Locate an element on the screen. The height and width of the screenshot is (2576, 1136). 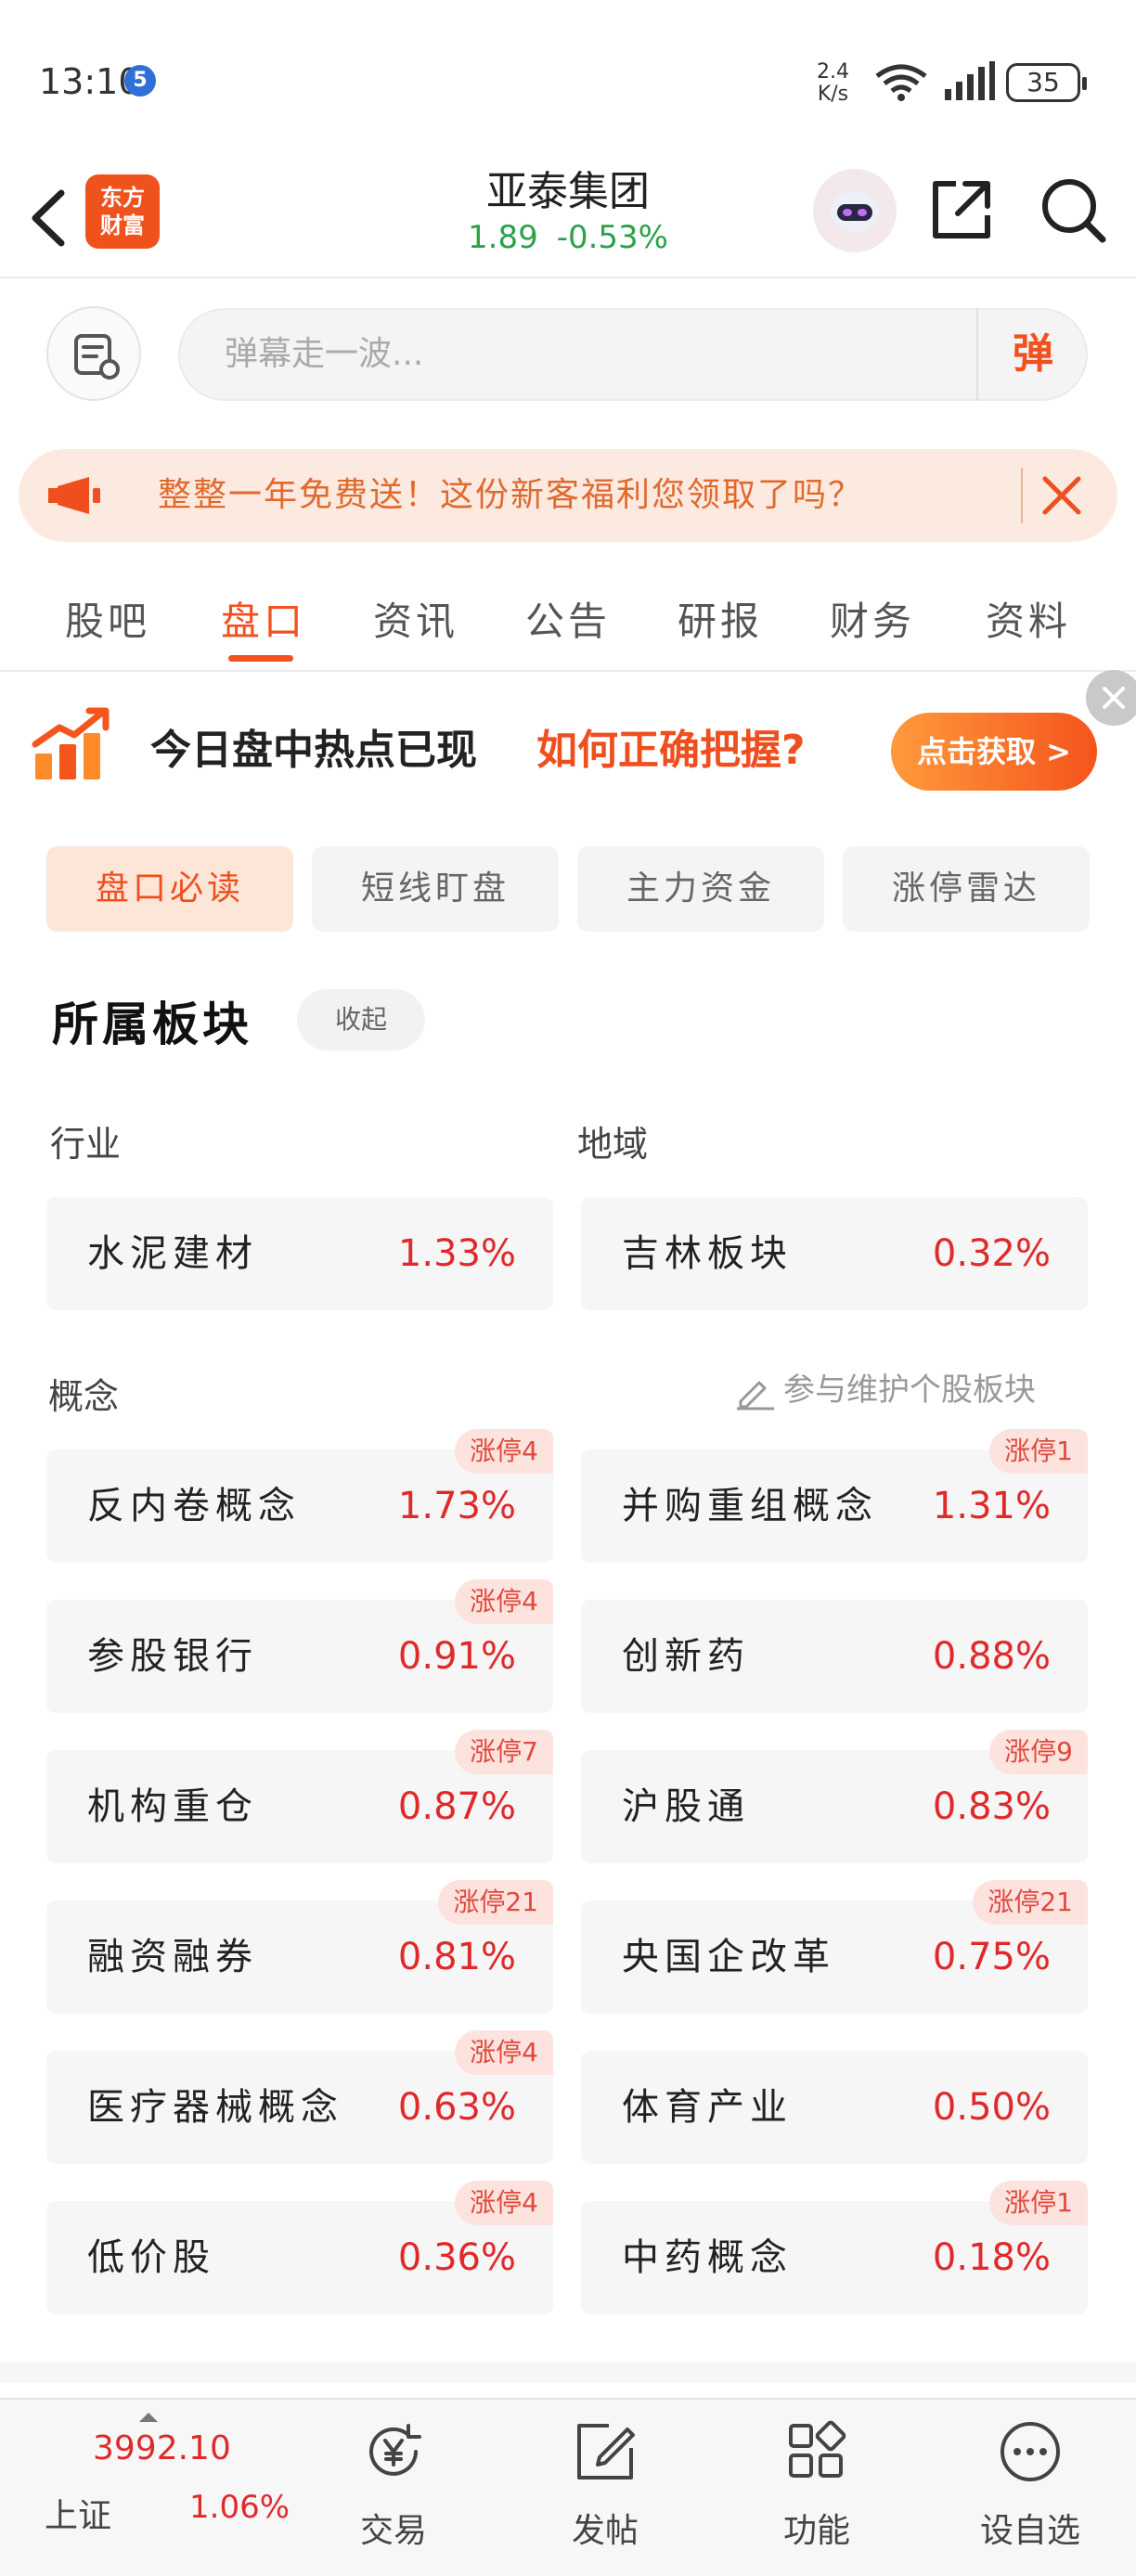
active-tab-indicator is located at coordinates (260, 658).